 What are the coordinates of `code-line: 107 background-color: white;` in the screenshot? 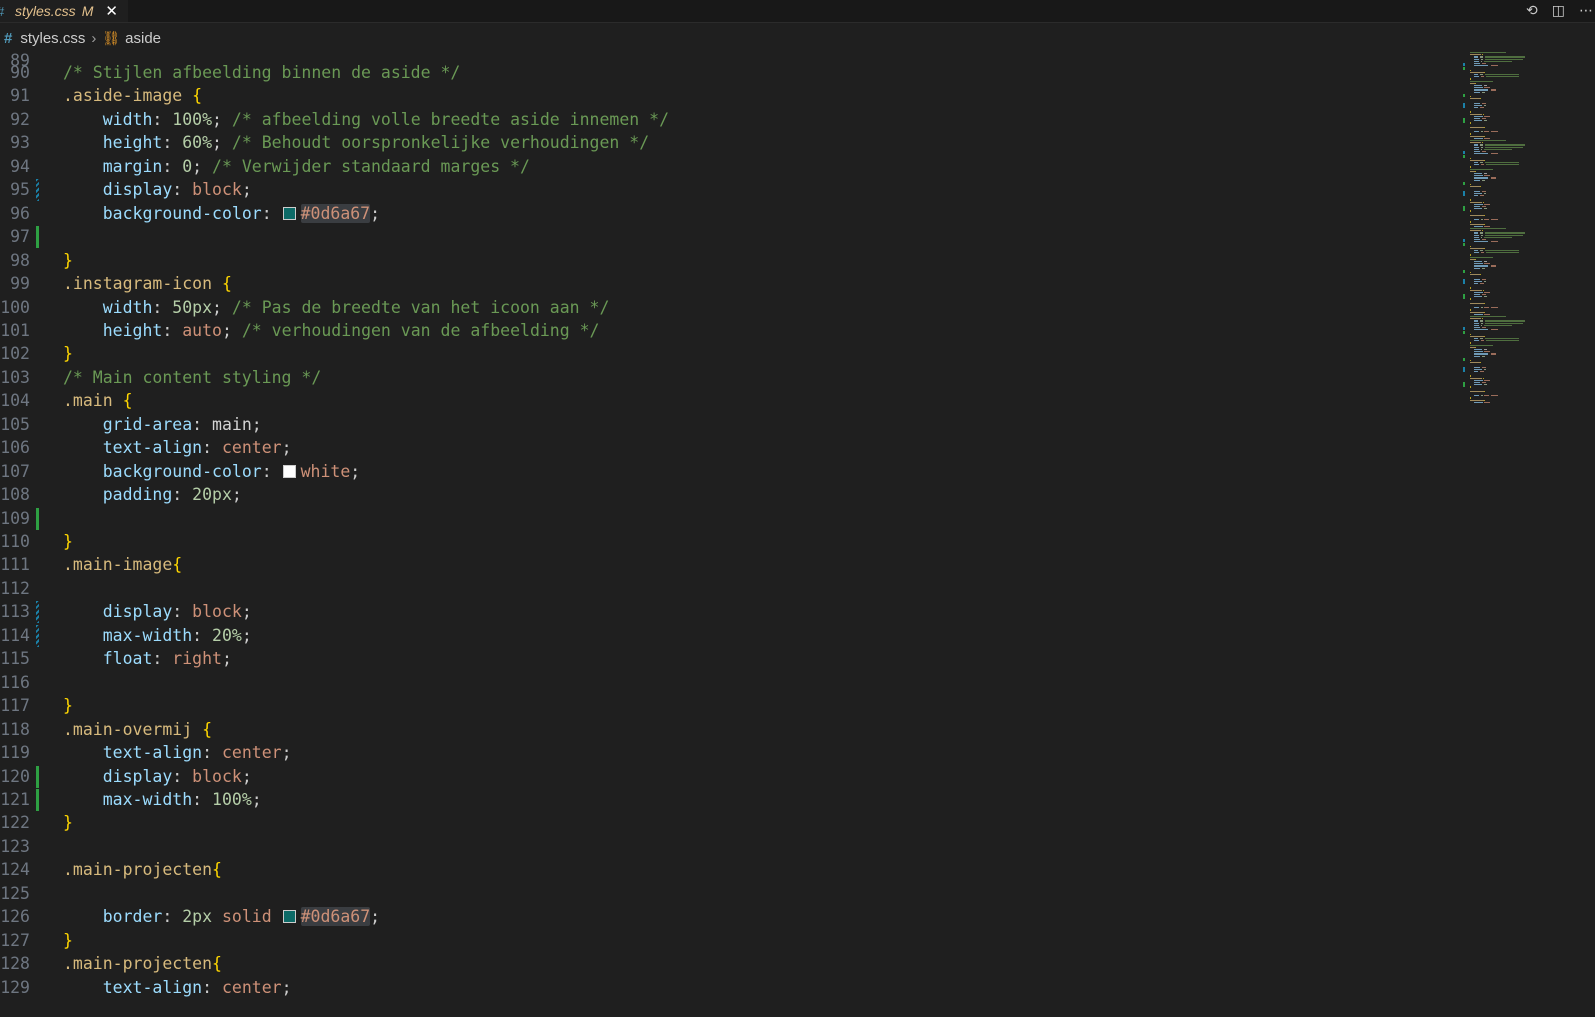 It's located at (735, 472).